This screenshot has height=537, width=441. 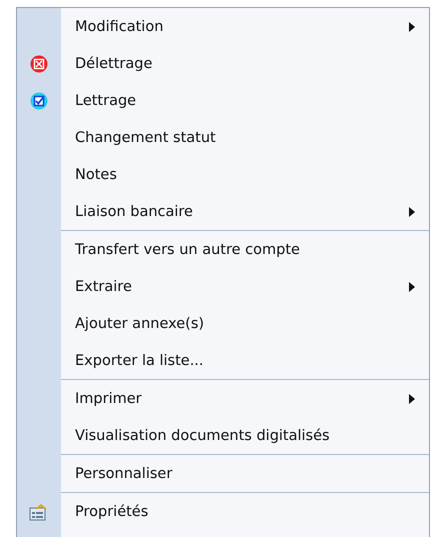 What do you see at coordinates (238, 174) in the screenshot?
I see `menu-item: Notes` at bounding box center [238, 174].